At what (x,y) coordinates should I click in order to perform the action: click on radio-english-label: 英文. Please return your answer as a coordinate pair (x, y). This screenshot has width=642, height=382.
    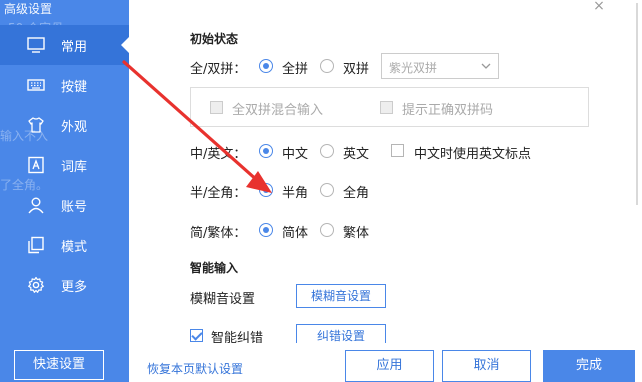
    Looking at the image, I should click on (356, 152).